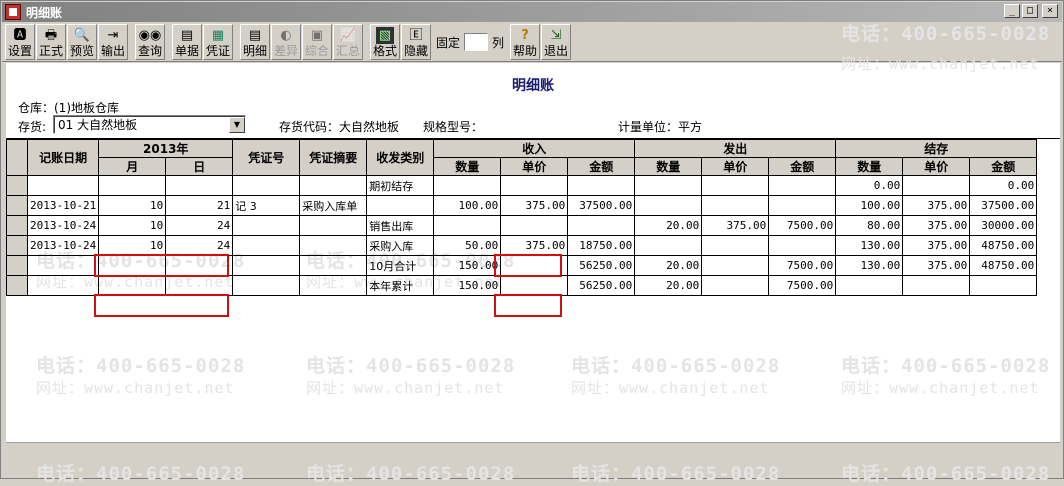 The width and height of the screenshot is (1064, 486). Describe the element at coordinates (150, 42) in the screenshot. I see `query-button: ◉◉ 查询` at that location.